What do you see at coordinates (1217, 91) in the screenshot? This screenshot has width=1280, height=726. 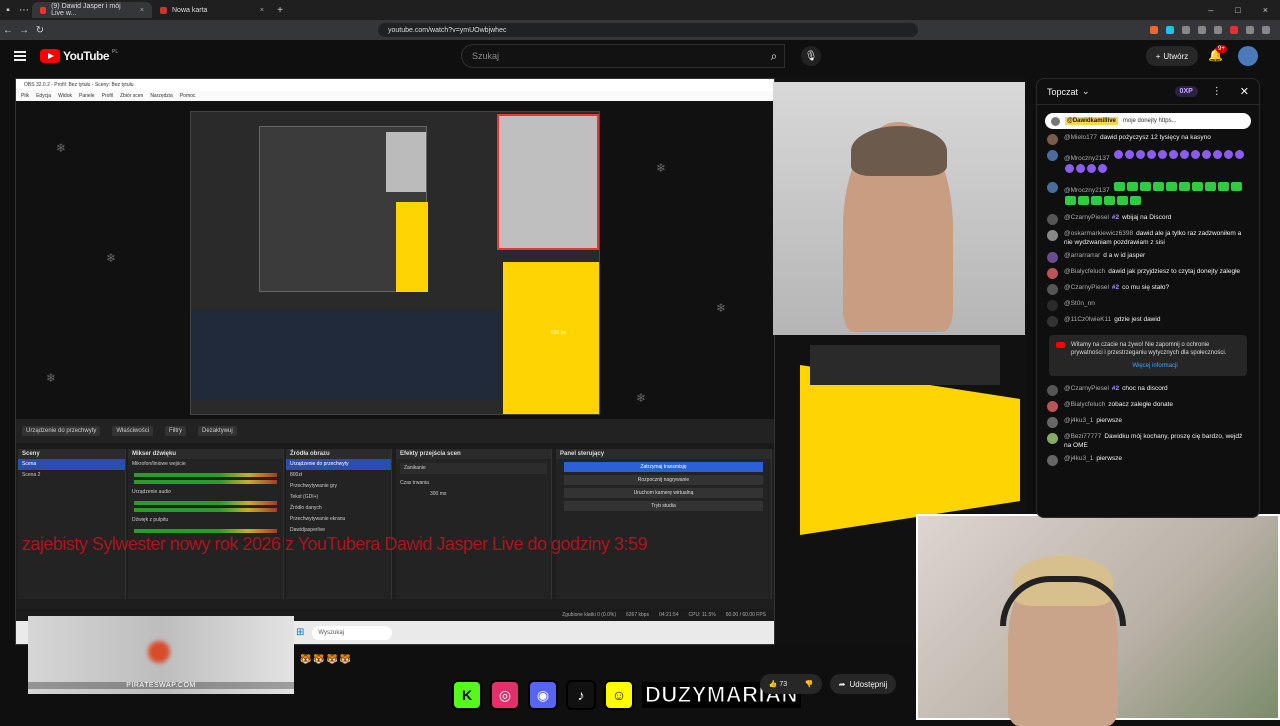 I see `more-options-icon: ⋮` at bounding box center [1217, 91].